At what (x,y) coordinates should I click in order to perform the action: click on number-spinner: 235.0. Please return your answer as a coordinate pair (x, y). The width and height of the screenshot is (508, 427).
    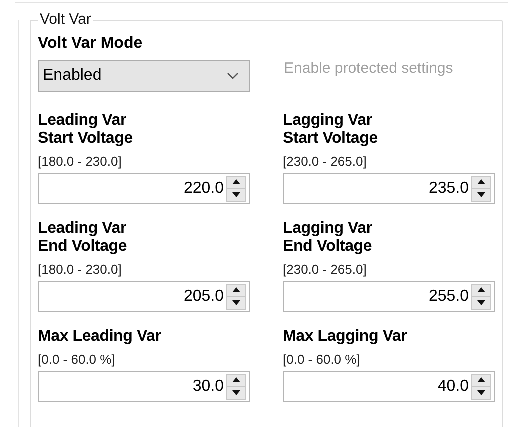
    Looking at the image, I should click on (389, 188).